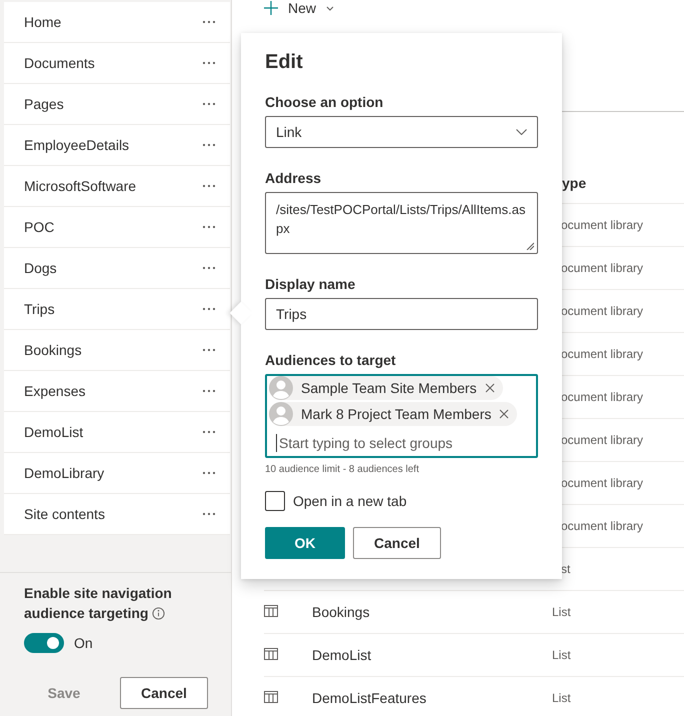 The height and width of the screenshot is (716, 684). Describe the element at coordinates (117, 432) in the screenshot. I see `nav-item: DemoList` at that location.